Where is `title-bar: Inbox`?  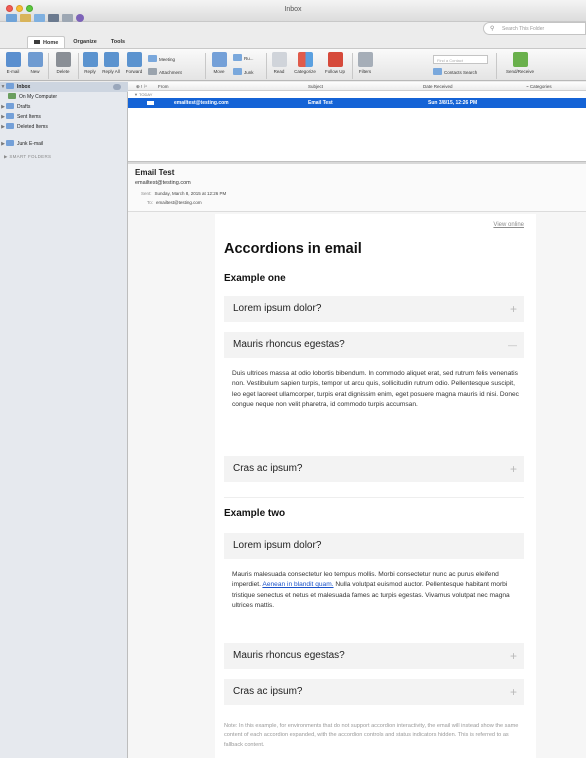 title-bar: Inbox is located at coordinates (293, 11).